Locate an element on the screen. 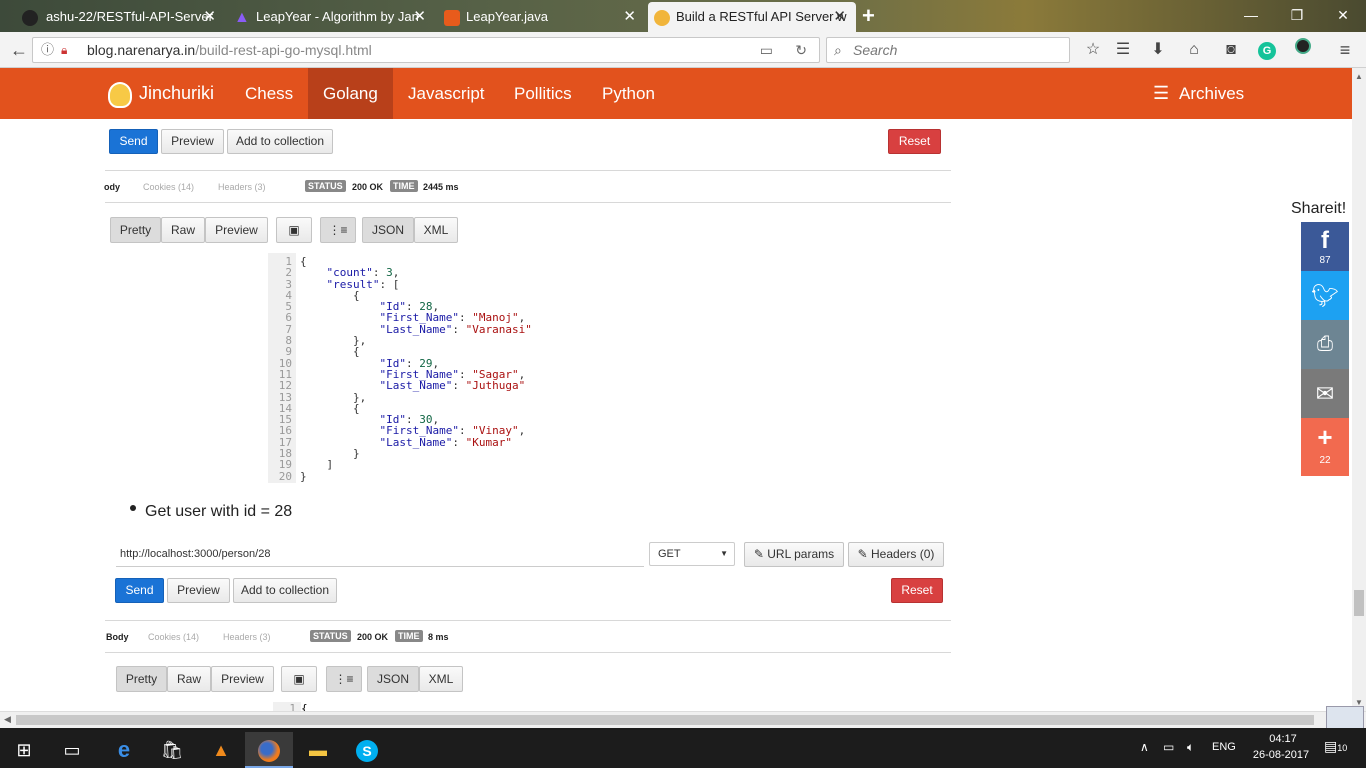 This screenshot has width=1366, height=768. close-window-button: ✕ is located at coordinates (1343, 15).